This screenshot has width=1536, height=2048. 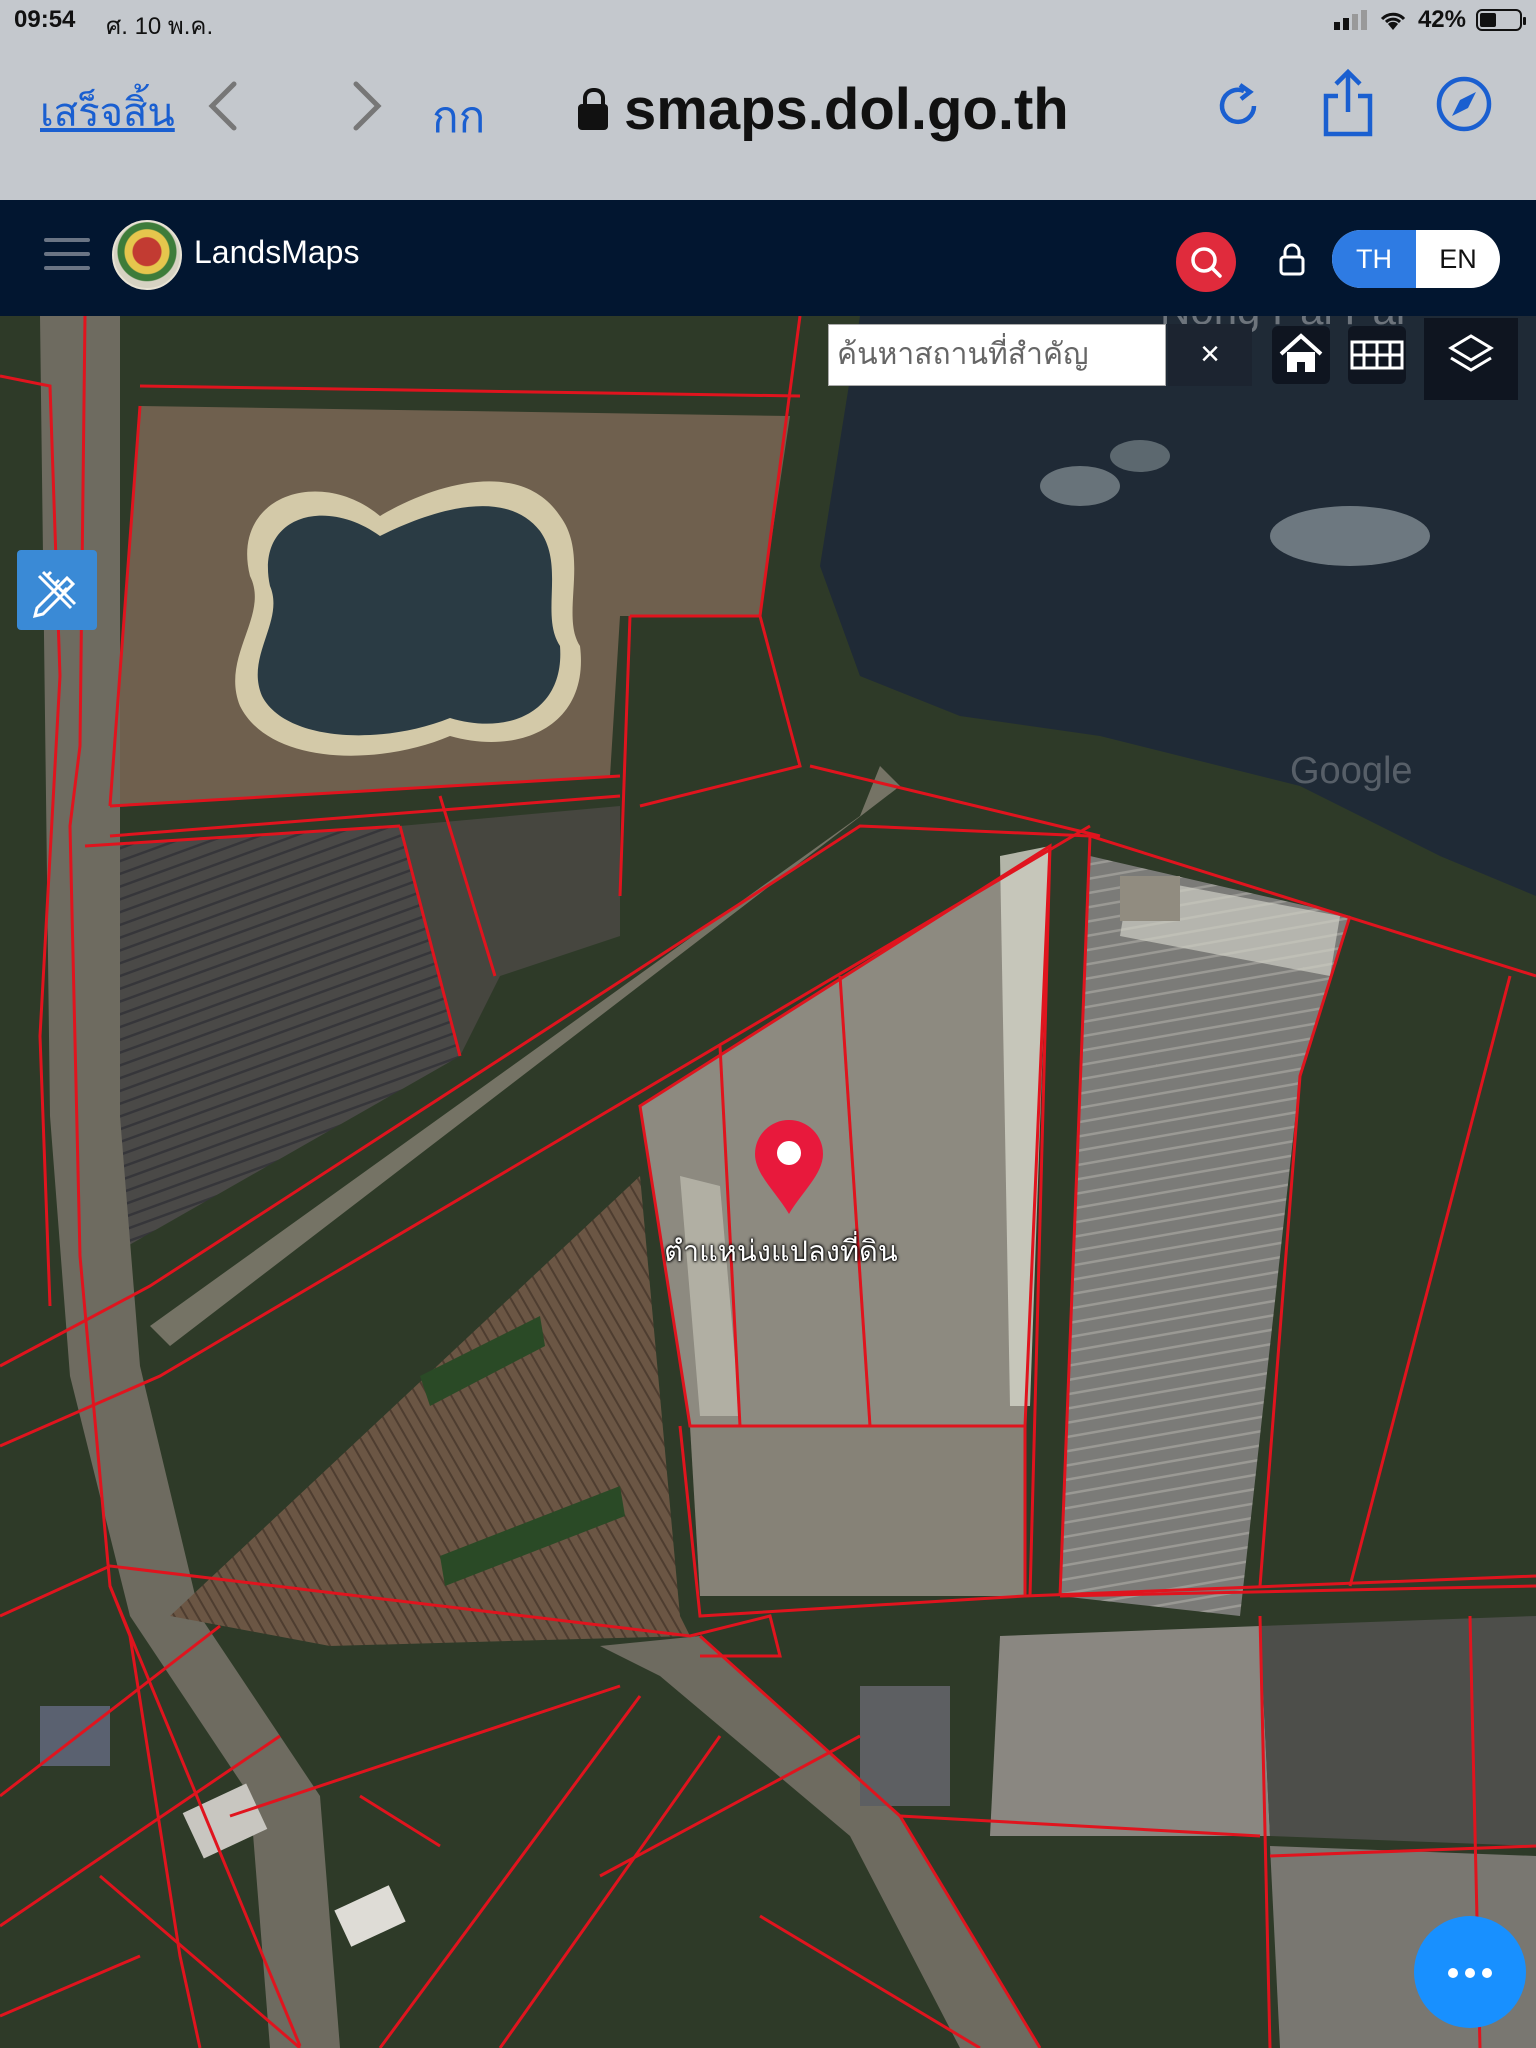 What do you see at coordinates (593, 108) in the screenshot?
I see `lock-icon` at bounding box center [593, 108].